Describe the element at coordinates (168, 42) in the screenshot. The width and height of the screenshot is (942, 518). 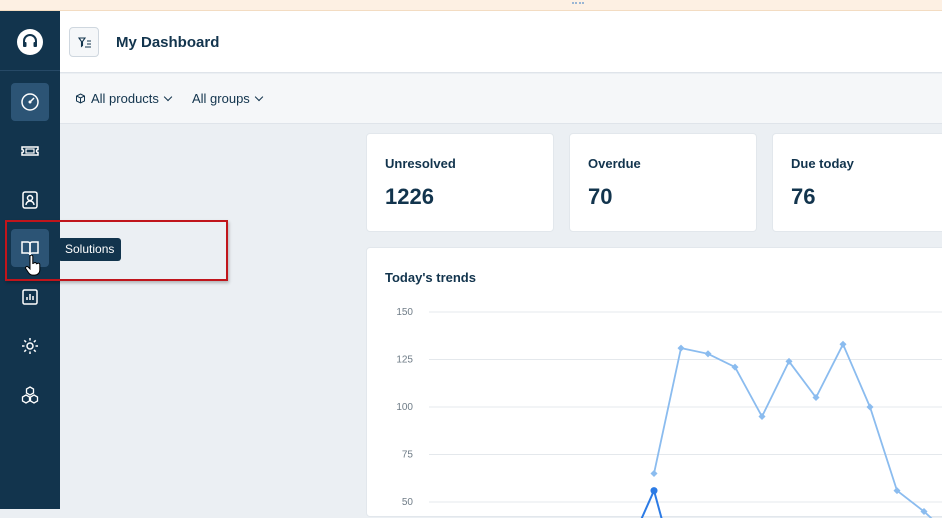
I see `page-title: My Dashboard` at that location.